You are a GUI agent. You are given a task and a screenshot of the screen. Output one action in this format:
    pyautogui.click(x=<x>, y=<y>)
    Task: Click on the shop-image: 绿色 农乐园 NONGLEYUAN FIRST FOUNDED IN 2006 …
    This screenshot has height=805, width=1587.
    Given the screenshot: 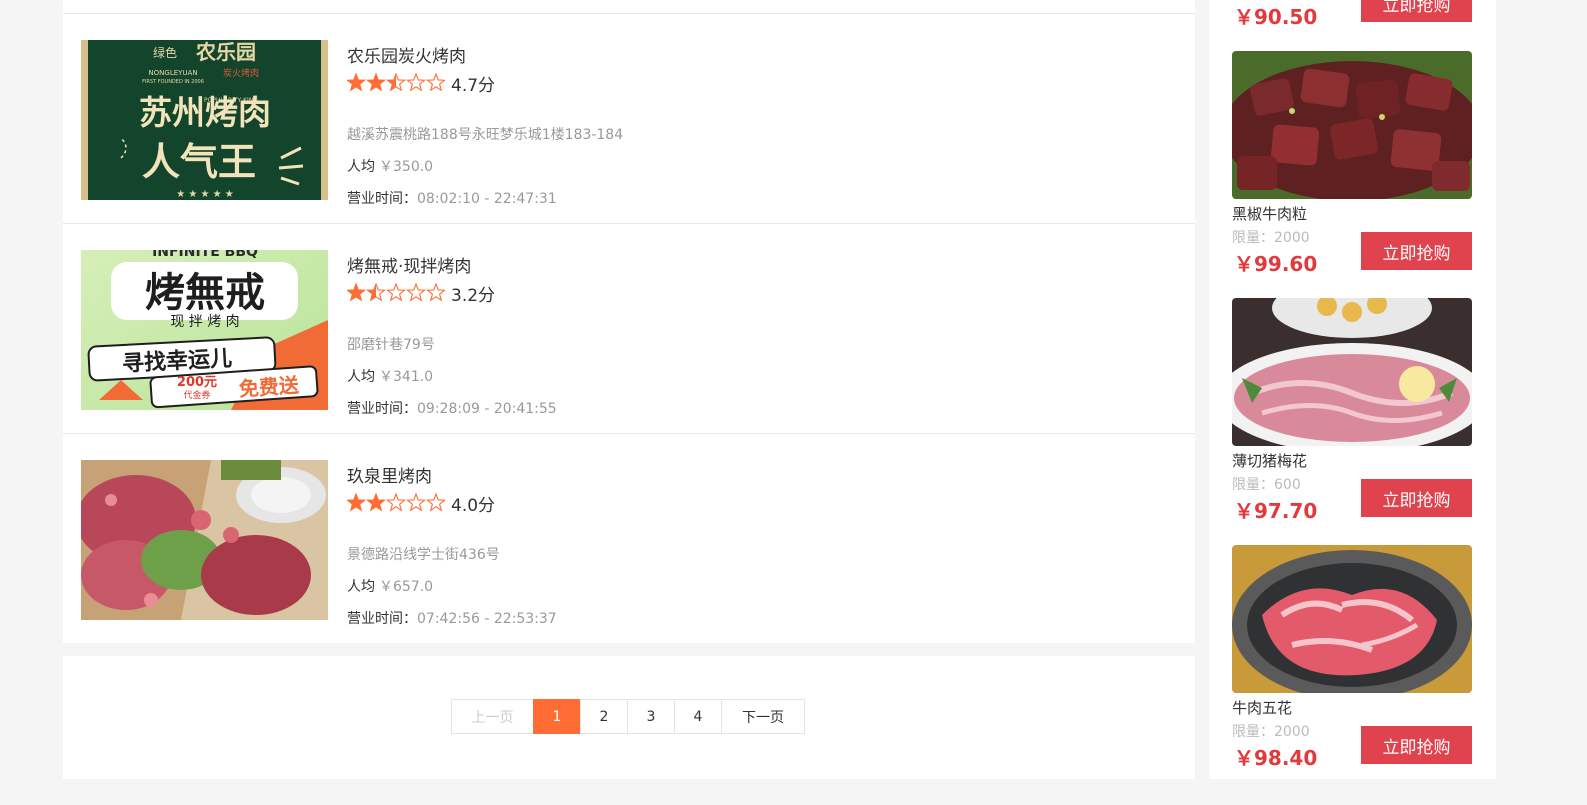 What is the action you would take?
    pyautogui.click(x=204, y=120)
    